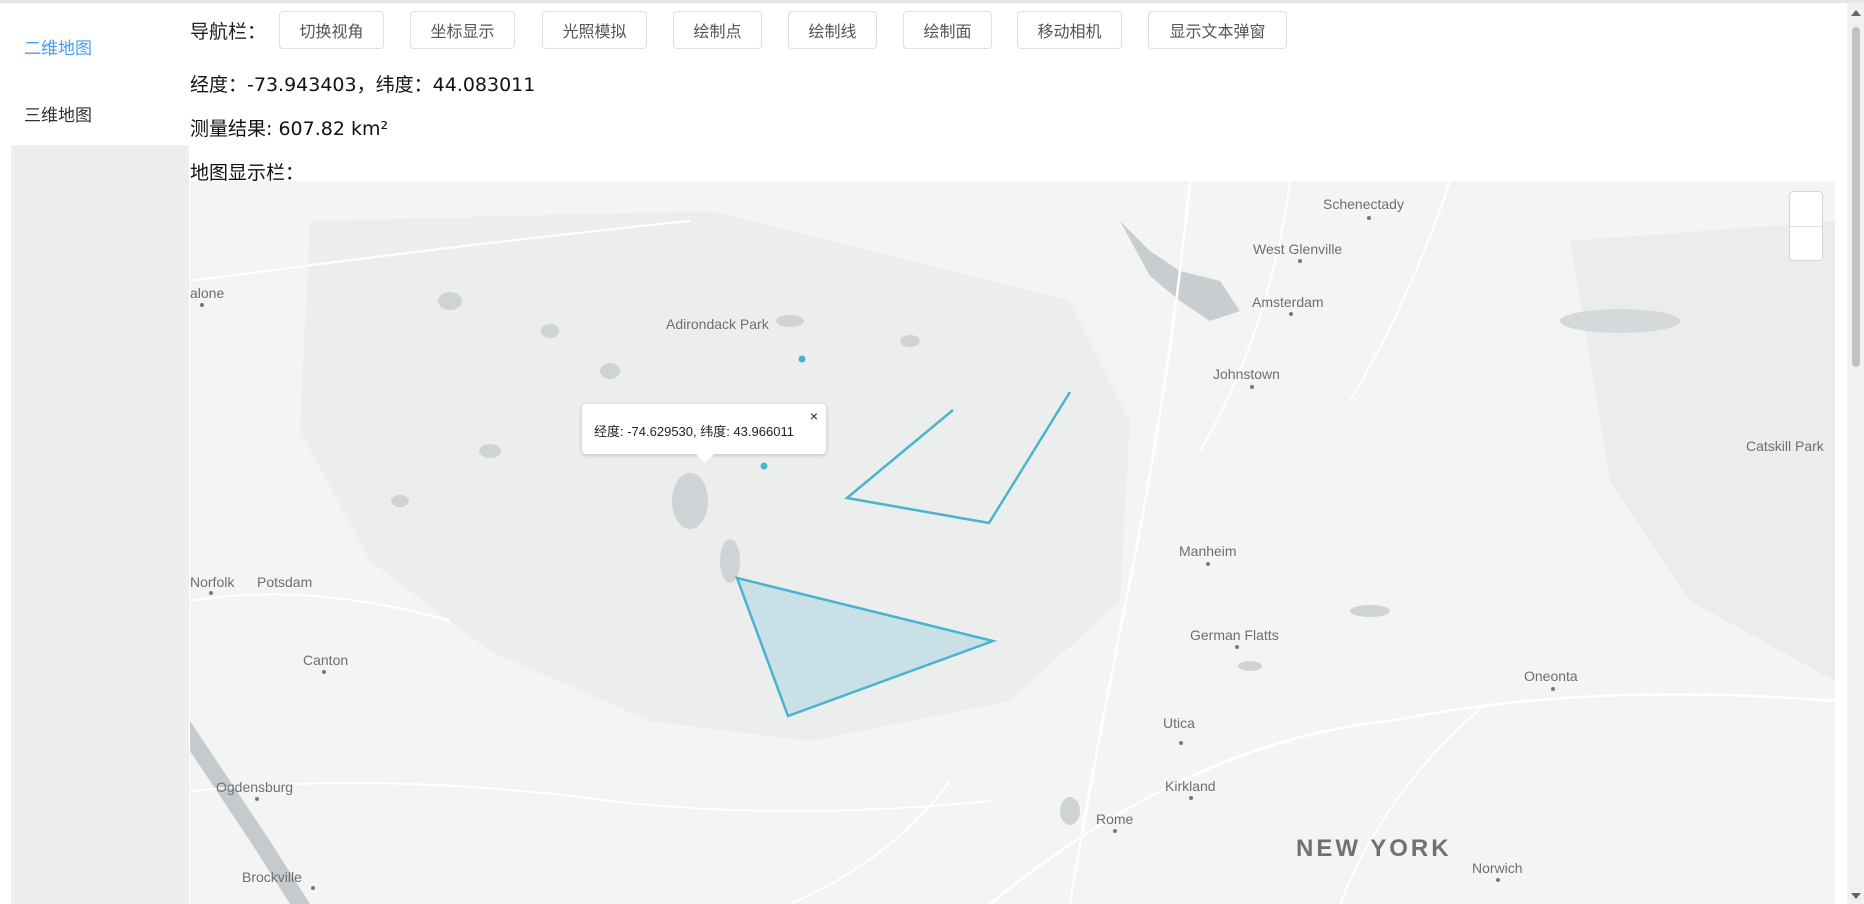 Image resolution: width=1864 pixels, height=904 pixels. What do you see at coordinates (1246, 374) in the screenshot?
I see `map-label: Johnstown` at bounding box center [1246, 374].